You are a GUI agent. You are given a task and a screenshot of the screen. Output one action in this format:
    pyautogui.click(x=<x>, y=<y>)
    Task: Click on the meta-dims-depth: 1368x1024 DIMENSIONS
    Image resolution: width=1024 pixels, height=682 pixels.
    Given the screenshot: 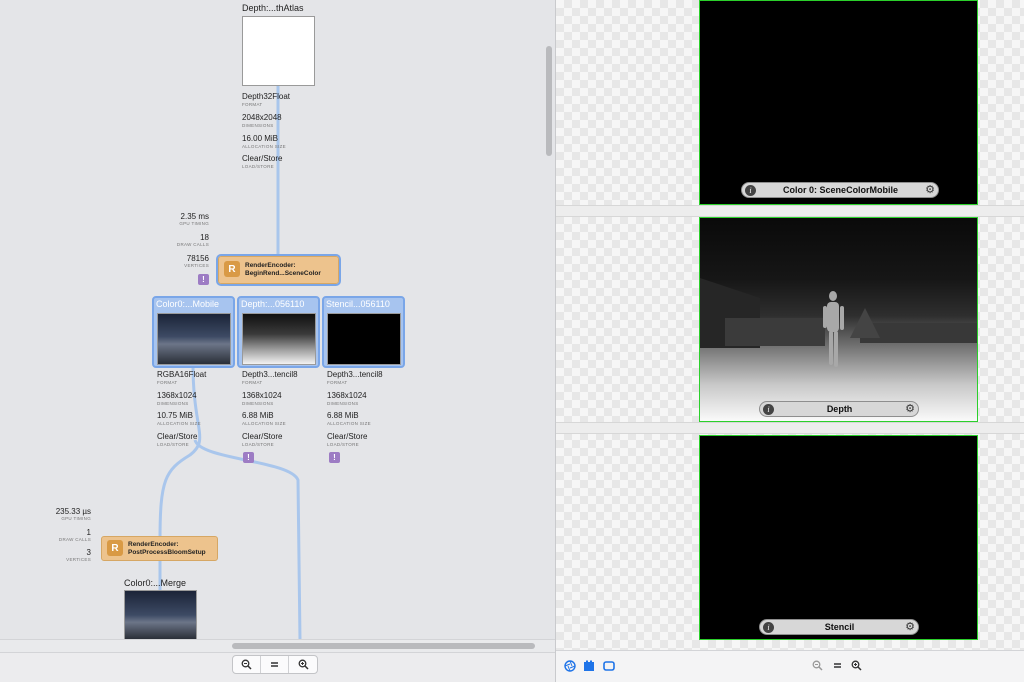 What is the action you would take?
    pyautogui.click(x=262, y=398)
    